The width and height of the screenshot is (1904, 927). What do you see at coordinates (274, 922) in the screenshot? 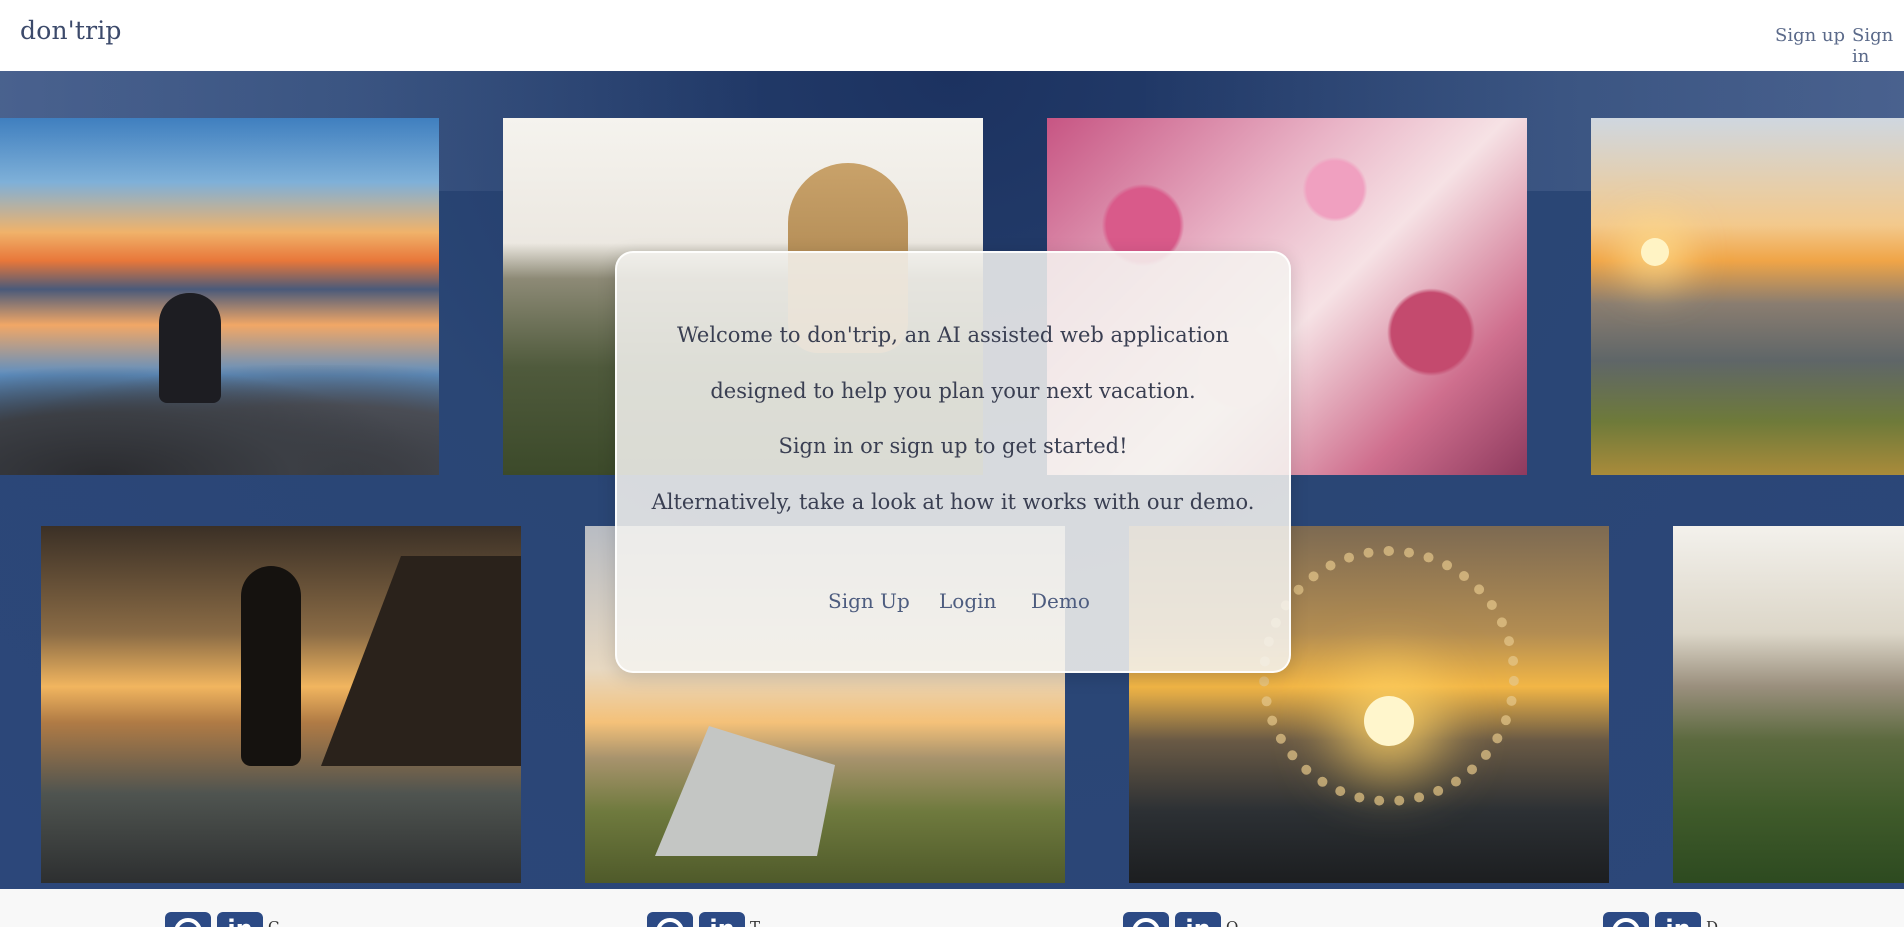
I see `team-member-name: C` at bounding box center [274, 922].